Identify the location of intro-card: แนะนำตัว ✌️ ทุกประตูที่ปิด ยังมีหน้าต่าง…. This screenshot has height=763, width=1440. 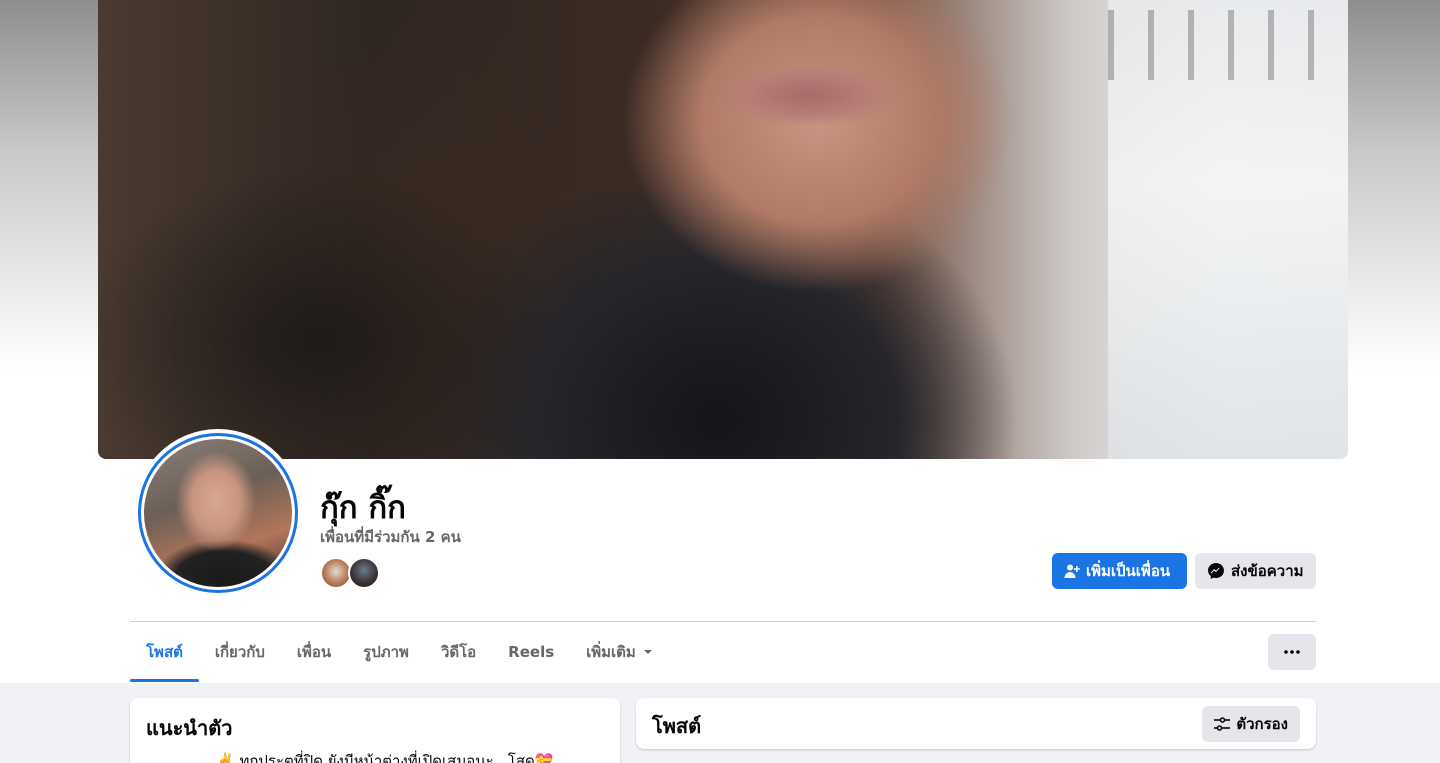
(375, 730).